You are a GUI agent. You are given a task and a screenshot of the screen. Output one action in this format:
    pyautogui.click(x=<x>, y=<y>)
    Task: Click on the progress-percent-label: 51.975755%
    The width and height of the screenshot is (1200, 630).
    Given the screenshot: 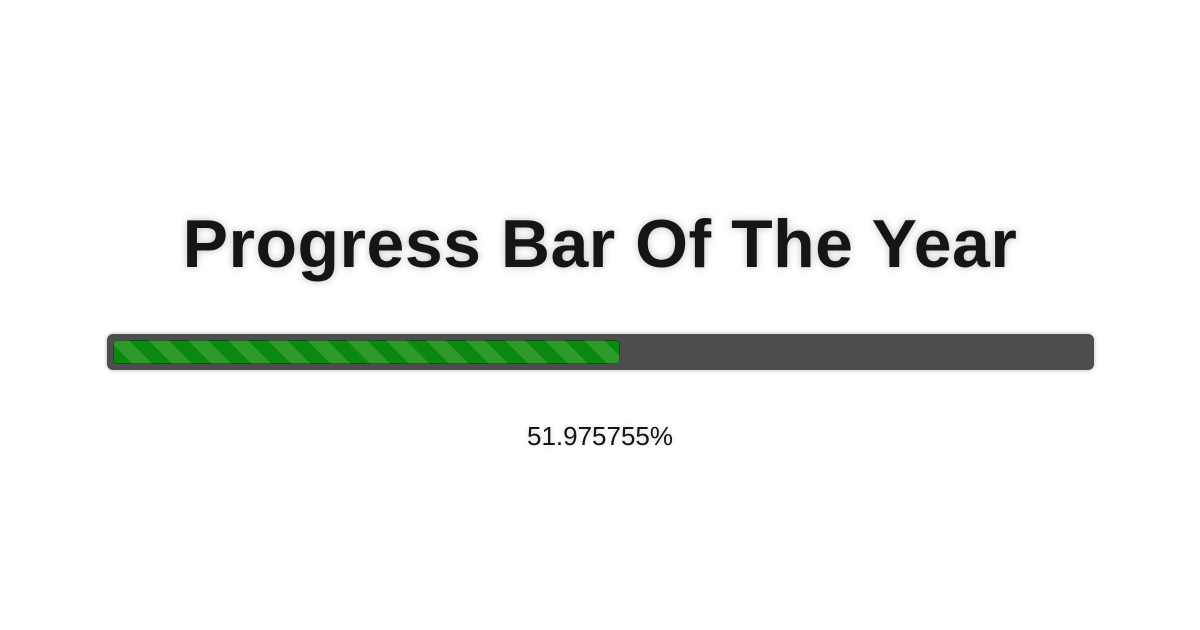 What is the action you would take?
    pyautogui.click(x=600, y=436)
    